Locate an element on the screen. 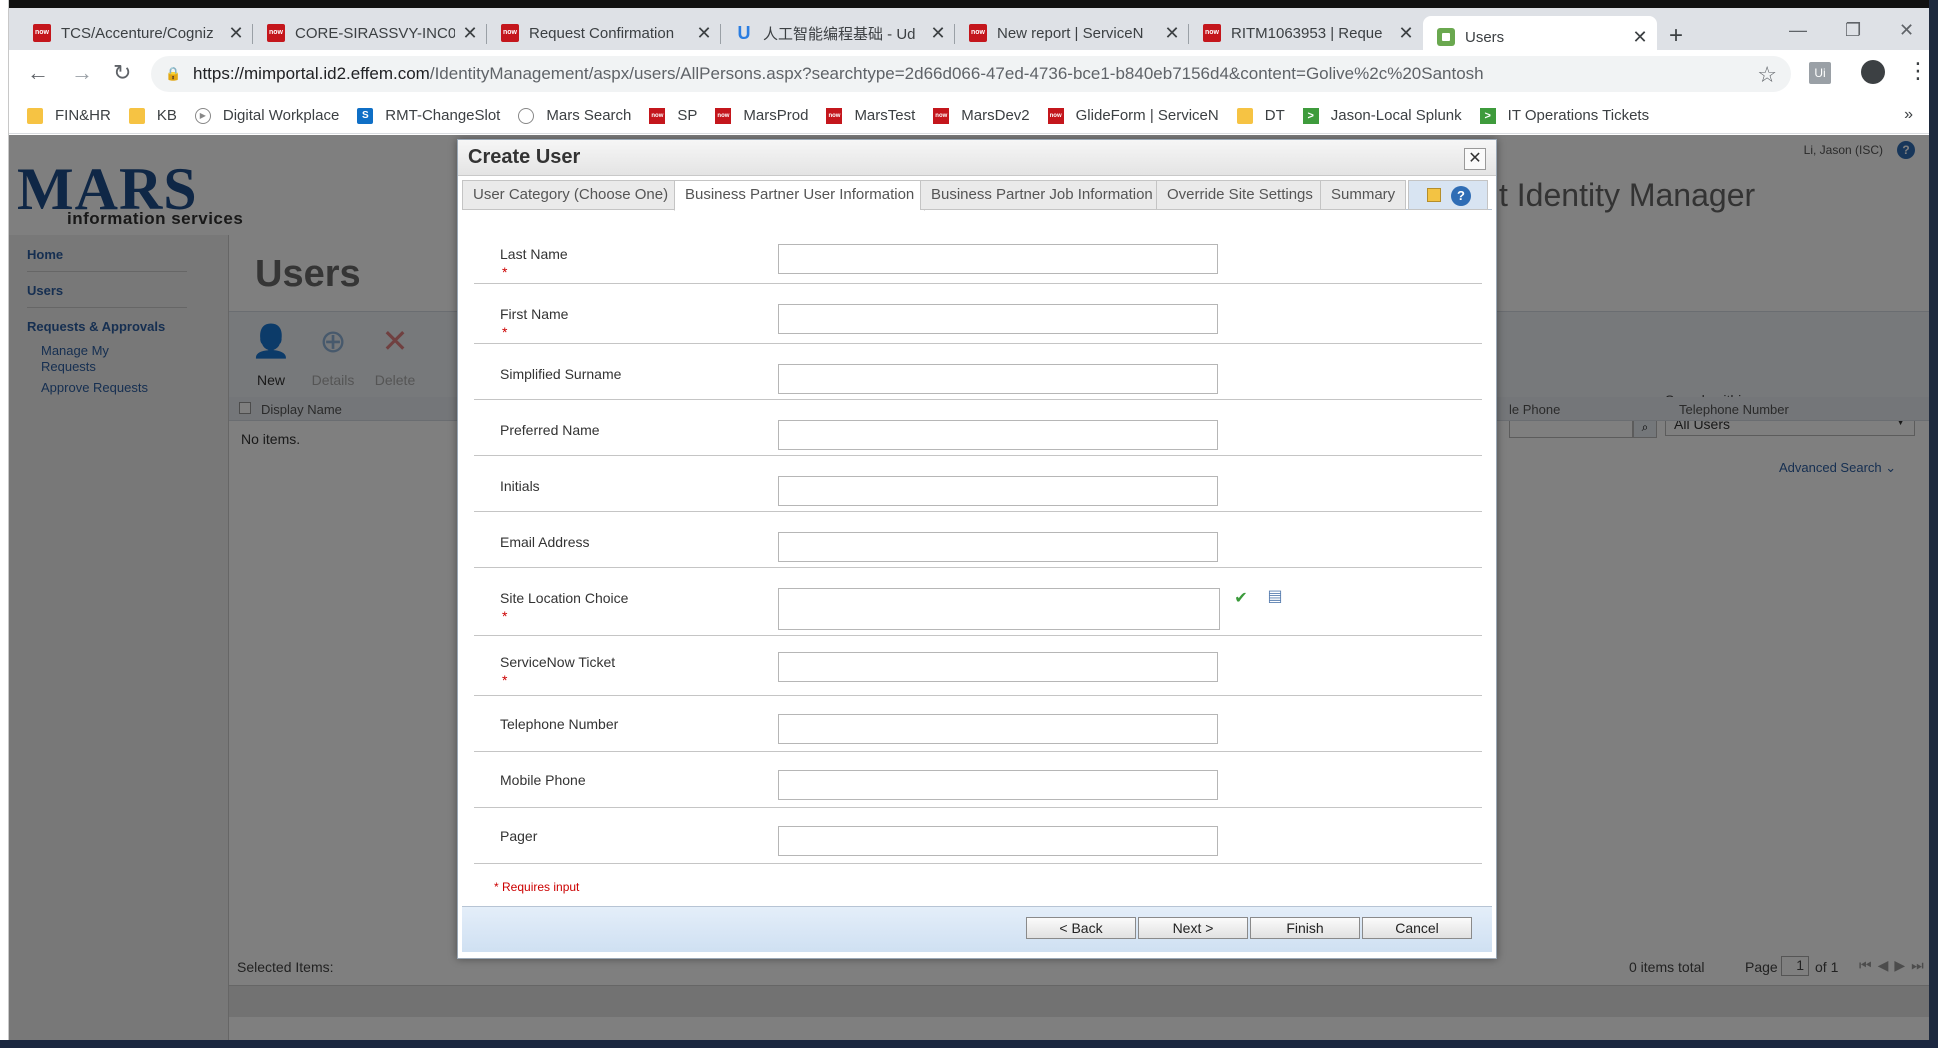 The height and width of the screenshot is (1048, 1938). new-tab-icon: + is located at coordinates (1676, 36).